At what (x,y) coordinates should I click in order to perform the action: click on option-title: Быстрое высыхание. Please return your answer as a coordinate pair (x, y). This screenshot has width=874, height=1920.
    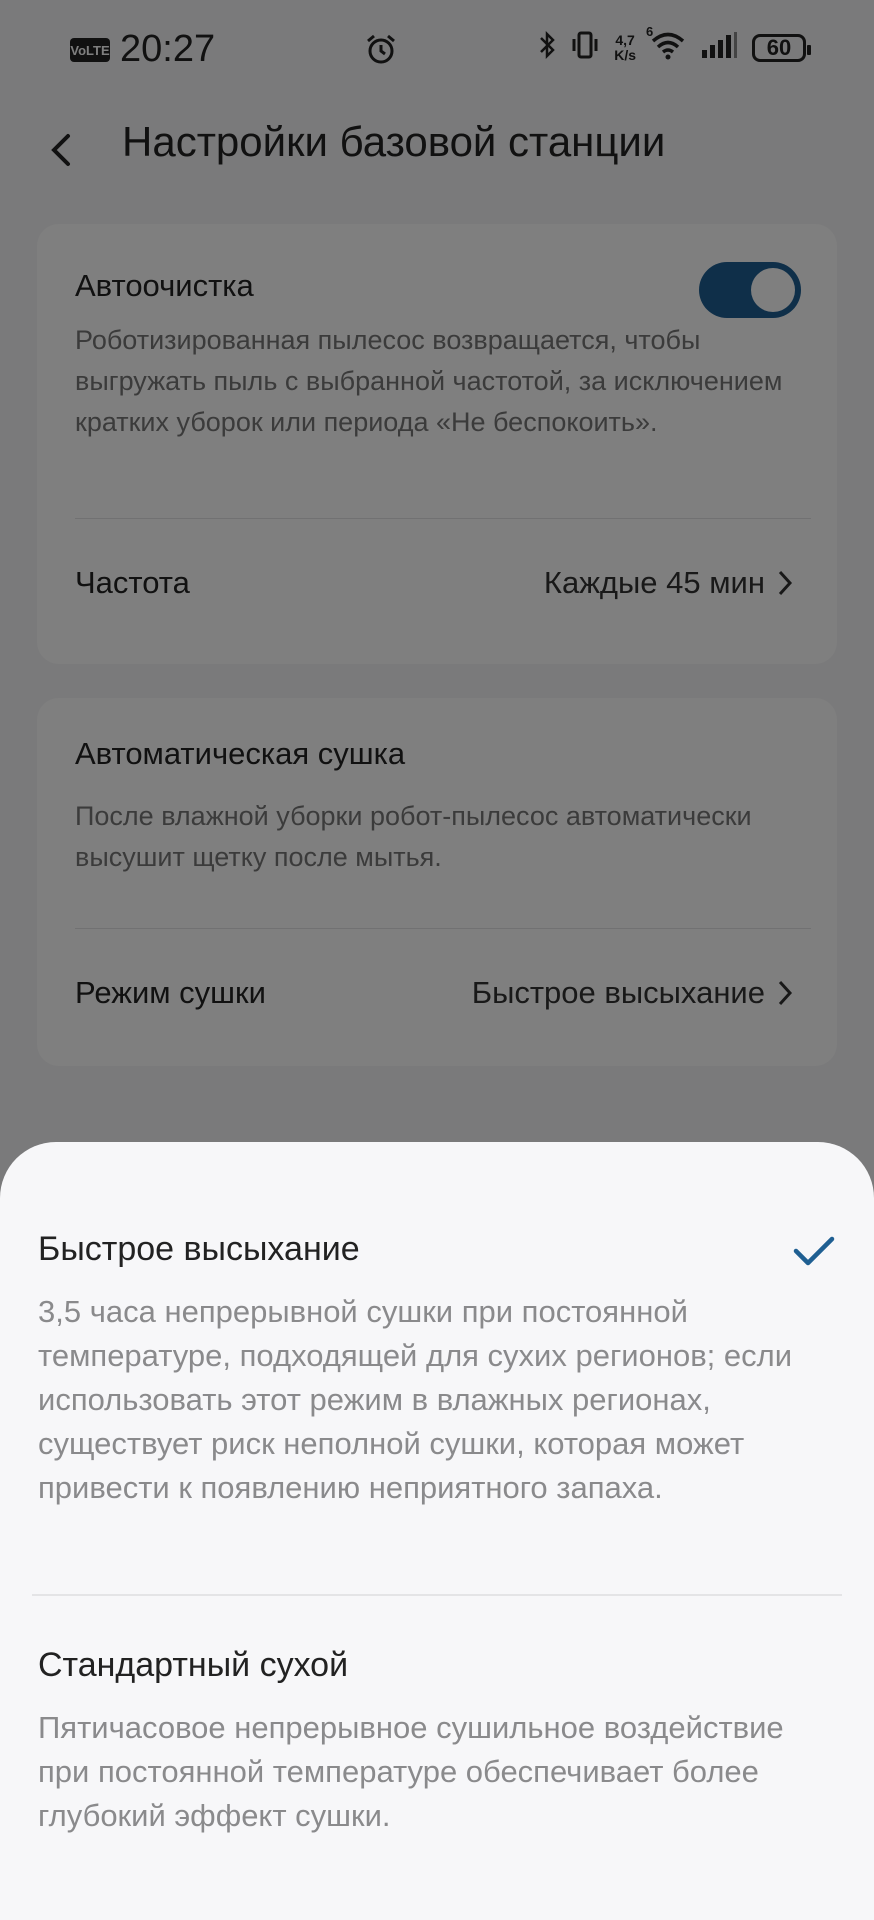
    Looking at the image, I should click on (199, 1249).